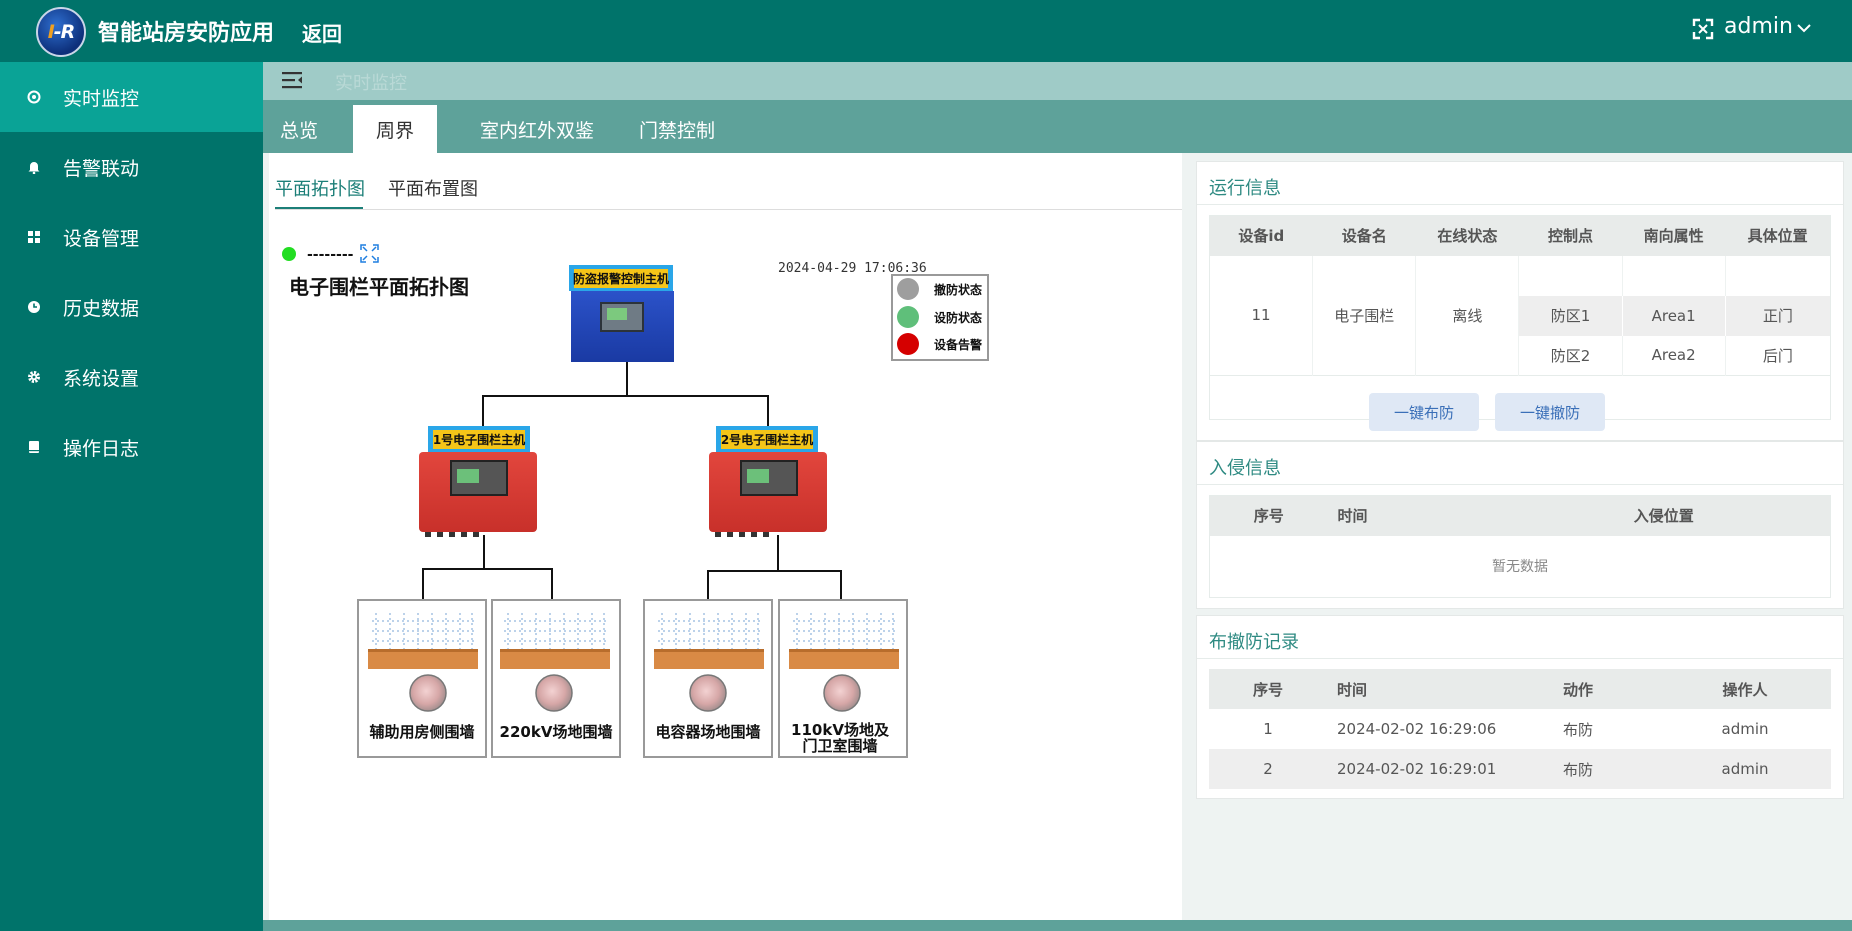  Describe the element at coordinates (330, 255) in the screenshot. I see `status-text: --------` at that location.